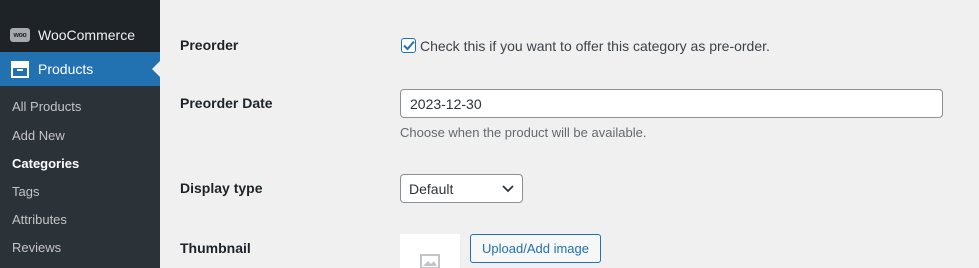  I want to click on chevron-down-icon, so click(508, 188).